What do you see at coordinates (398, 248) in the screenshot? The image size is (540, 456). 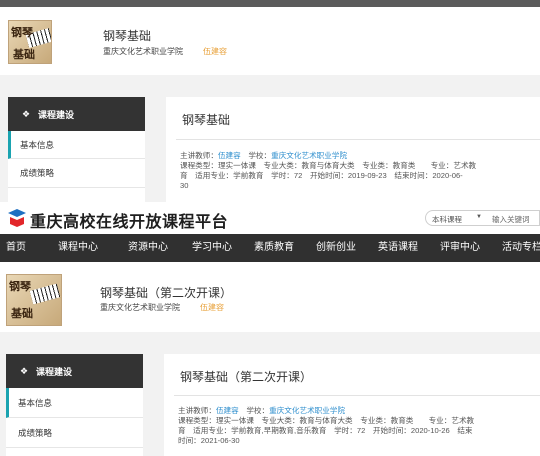 I see `nav-english-courses: 英语课程` at bounding box center [398, 248].